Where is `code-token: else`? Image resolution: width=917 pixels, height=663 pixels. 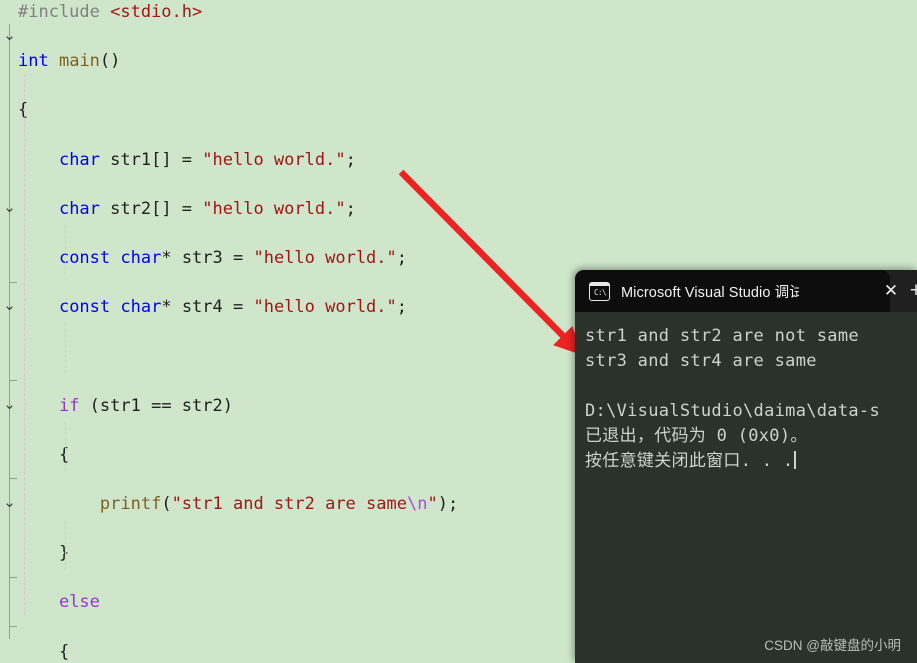
code-token: else is located at coordinates (79, 602).